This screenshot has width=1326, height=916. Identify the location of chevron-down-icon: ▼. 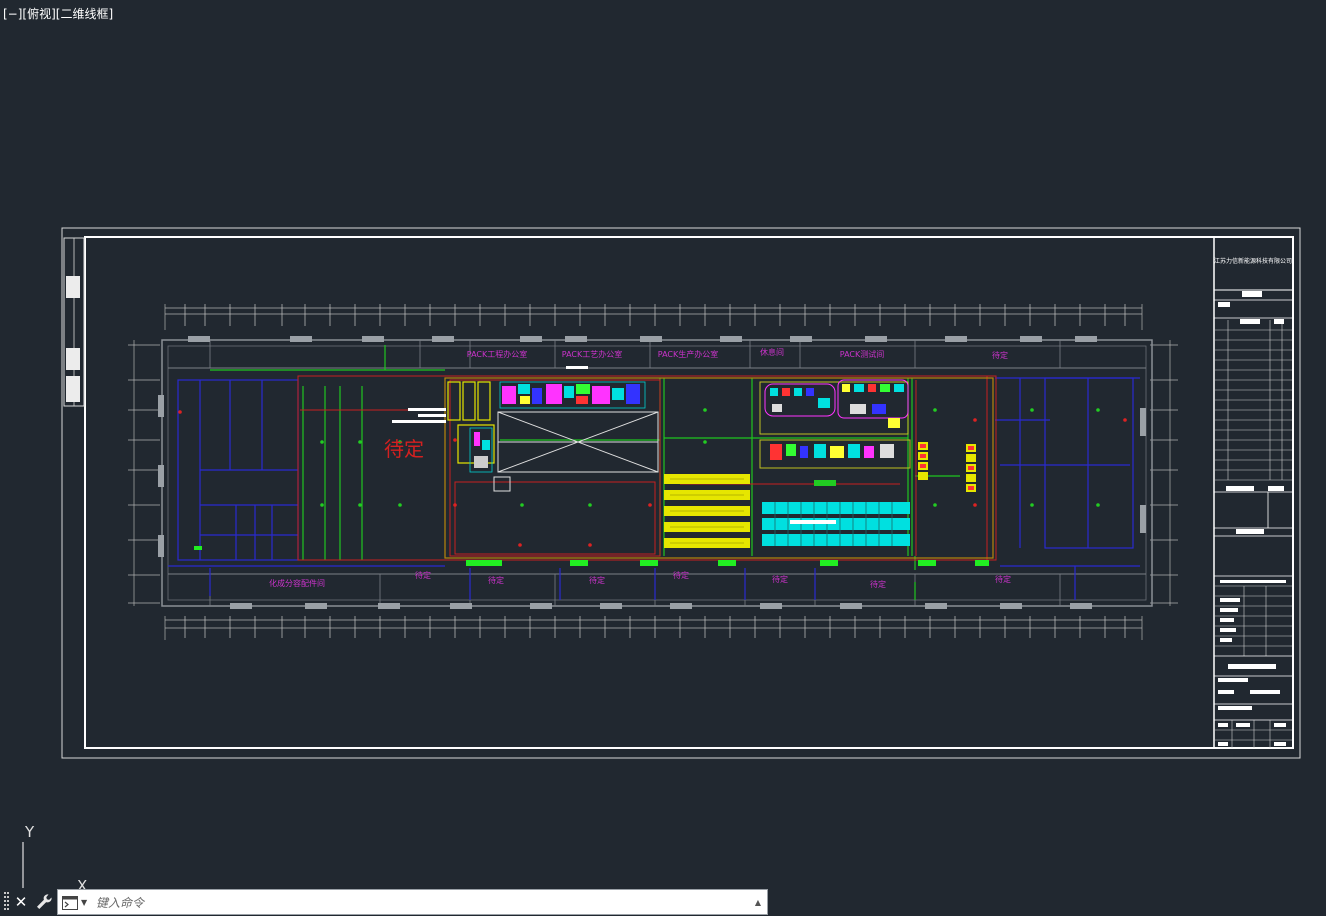
(84, 902).